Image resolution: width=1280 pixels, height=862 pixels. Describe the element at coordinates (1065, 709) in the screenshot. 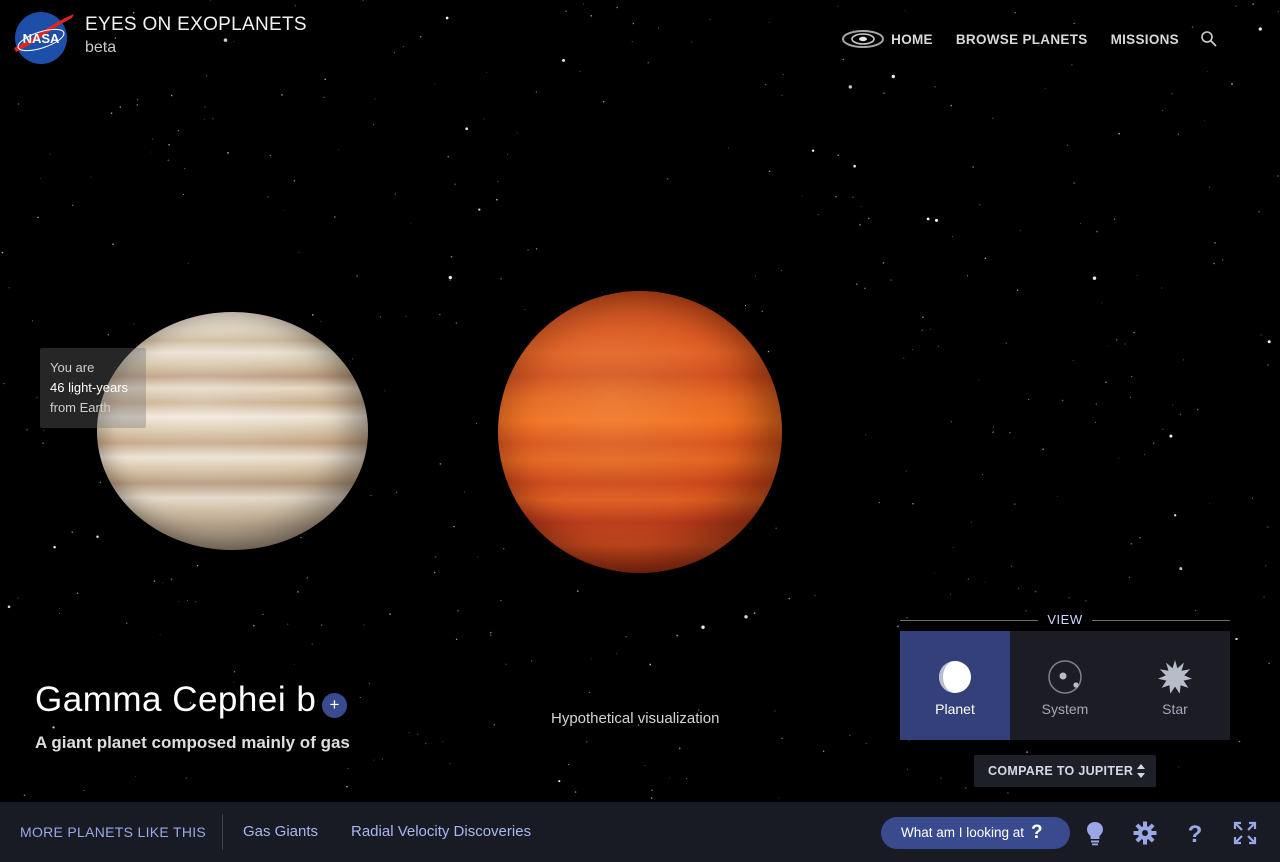

I see `view-system-label: System` at that location.